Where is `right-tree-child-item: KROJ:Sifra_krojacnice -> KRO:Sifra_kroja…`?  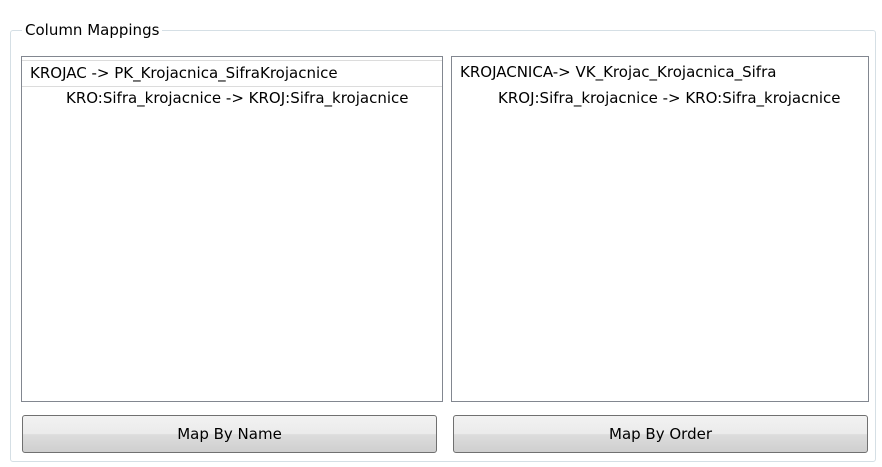 right-tree-child-item: KROJ:Sifra_krojacnice -> KRO:Sifra_kroja… is located at coordinates (660, 98).